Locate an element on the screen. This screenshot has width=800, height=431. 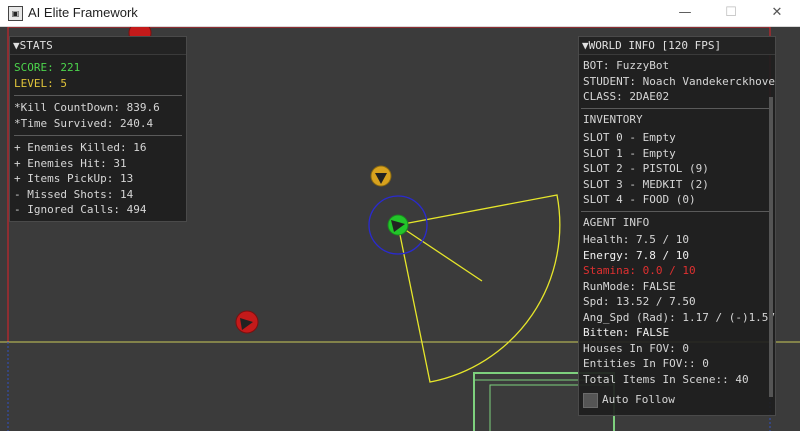
score-label: SCORE: 221 is located at coordinates (47, 67).